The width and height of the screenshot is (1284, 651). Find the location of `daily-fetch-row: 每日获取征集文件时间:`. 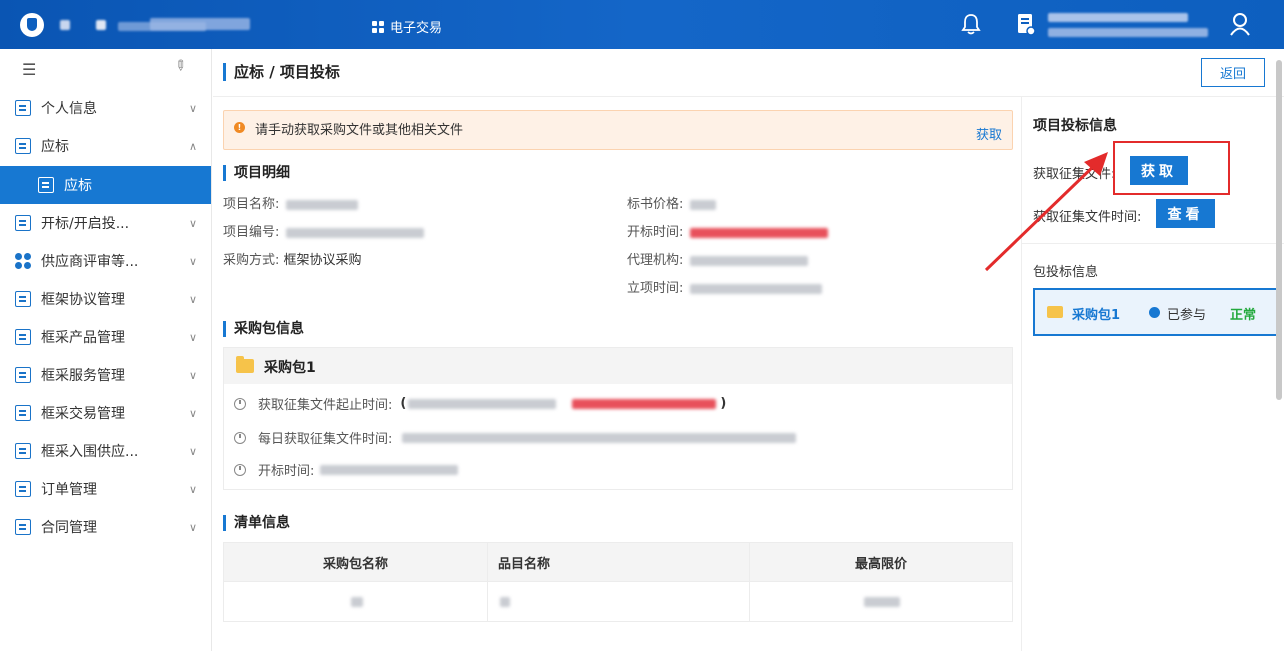

daily-fetch-row: 每日获取征集文件时间: is located at coordinates (515, 437).